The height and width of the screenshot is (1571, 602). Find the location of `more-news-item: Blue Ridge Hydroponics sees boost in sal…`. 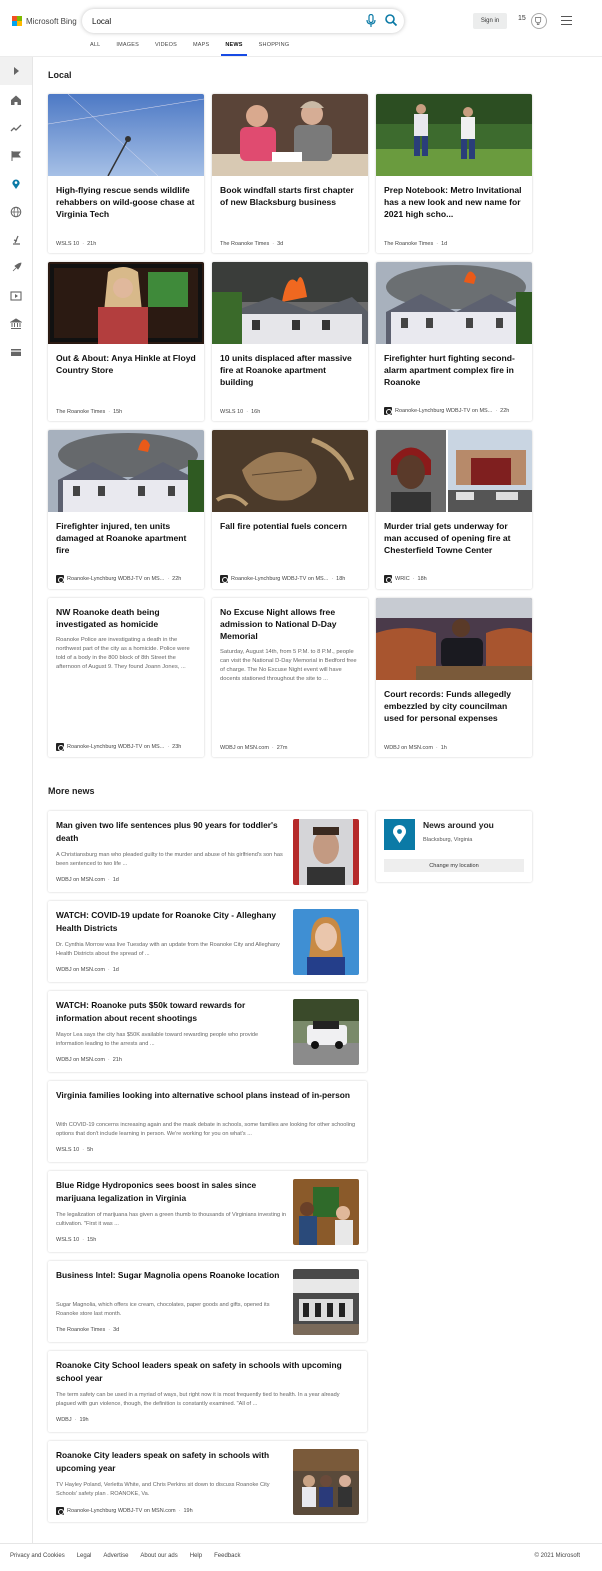

more-news-item: Blue Ridge Hydroponics sees boost in sal… is located at coordinates (207, 1211).